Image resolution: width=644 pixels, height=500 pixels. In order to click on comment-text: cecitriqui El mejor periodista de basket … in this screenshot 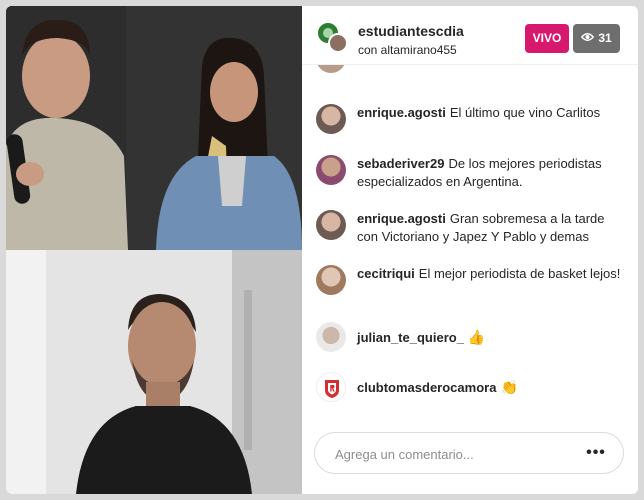, I will do `click(492, 274)`.